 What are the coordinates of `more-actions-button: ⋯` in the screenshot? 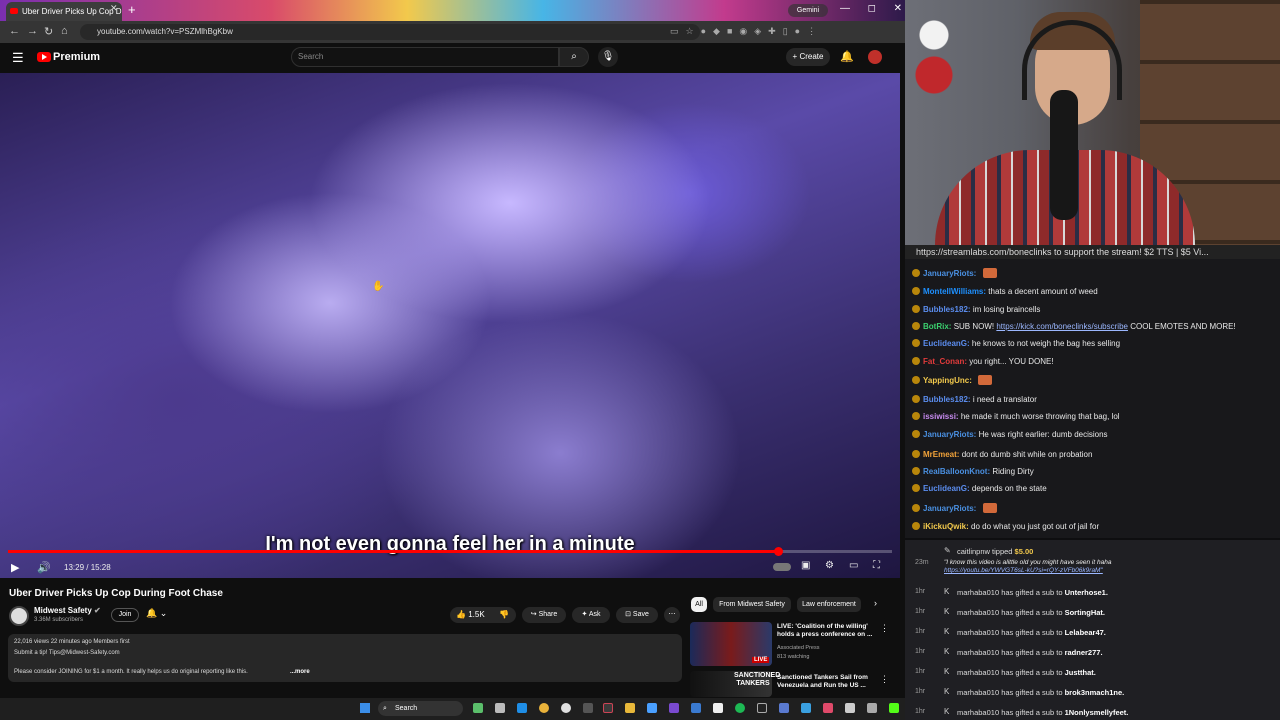 It's located at (672, 615).